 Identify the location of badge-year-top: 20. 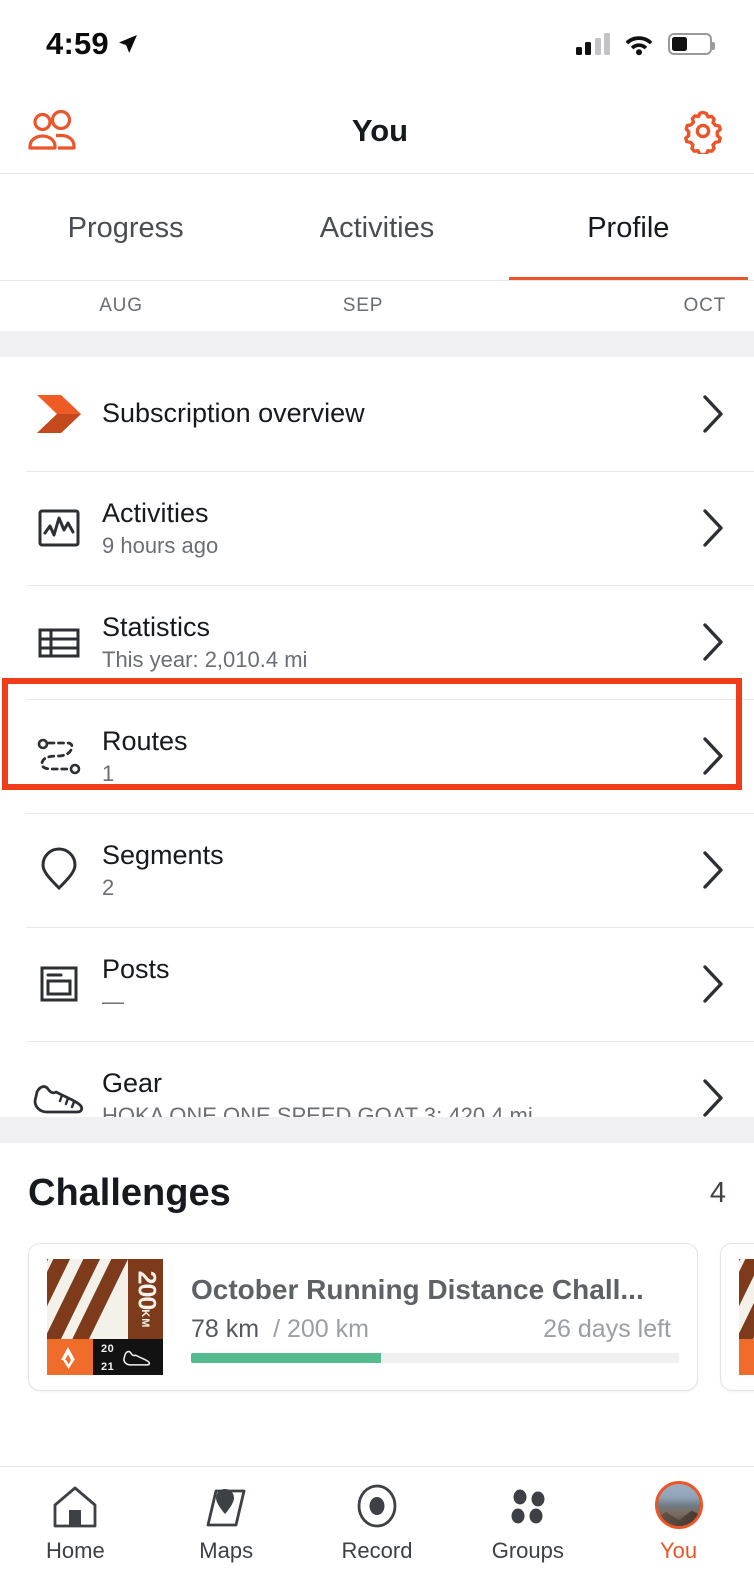
(108, 1349).